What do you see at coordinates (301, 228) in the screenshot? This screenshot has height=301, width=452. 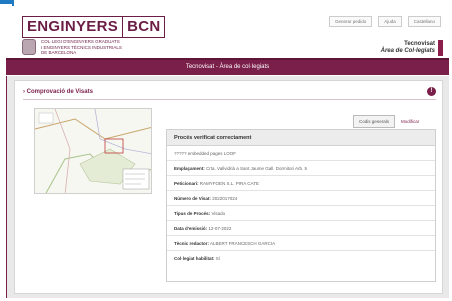 I see `detail-row: Data d'emissió: 12-07-2022` at bounding box center [301, 228].